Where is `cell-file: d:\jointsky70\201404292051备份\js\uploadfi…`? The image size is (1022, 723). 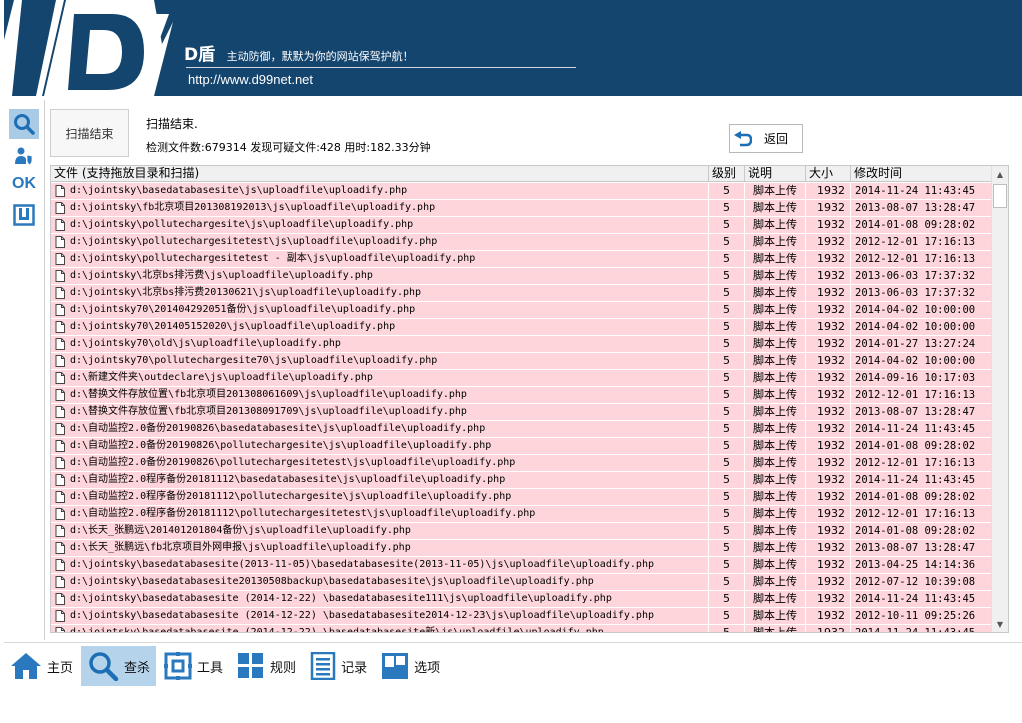 cell-file: d:\jointsky70\201404292051备份\js\uploadfi… is located at coordinates (380, 310).